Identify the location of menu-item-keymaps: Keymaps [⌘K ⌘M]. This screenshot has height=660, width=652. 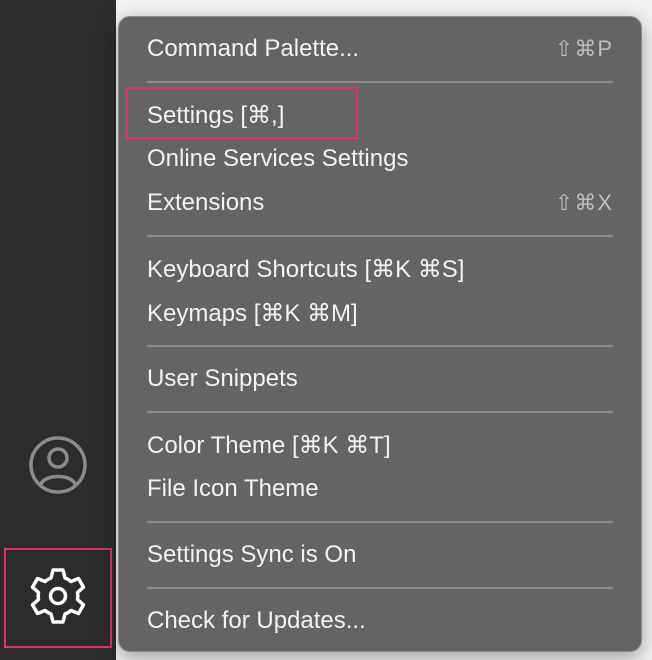
(380, 313).